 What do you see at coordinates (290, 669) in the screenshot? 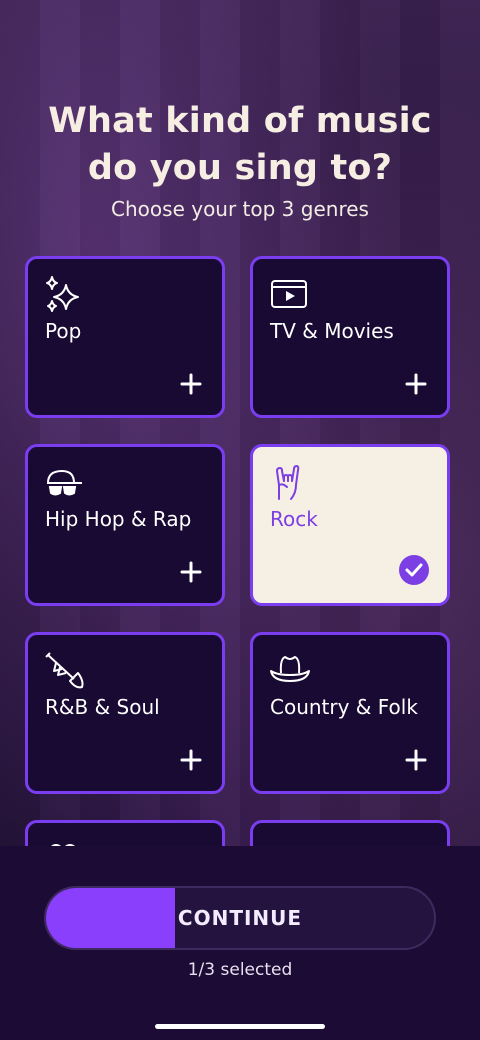
I see `cowboy-hat-icon` at bounding box center [290, 669].